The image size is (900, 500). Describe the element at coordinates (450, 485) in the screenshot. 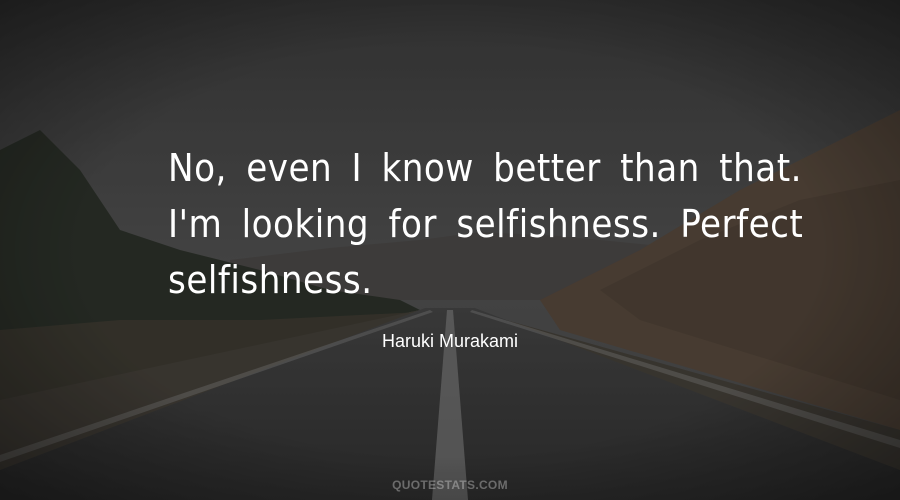

I see `site-watermark: QUOTESTATS.COM` at that location.